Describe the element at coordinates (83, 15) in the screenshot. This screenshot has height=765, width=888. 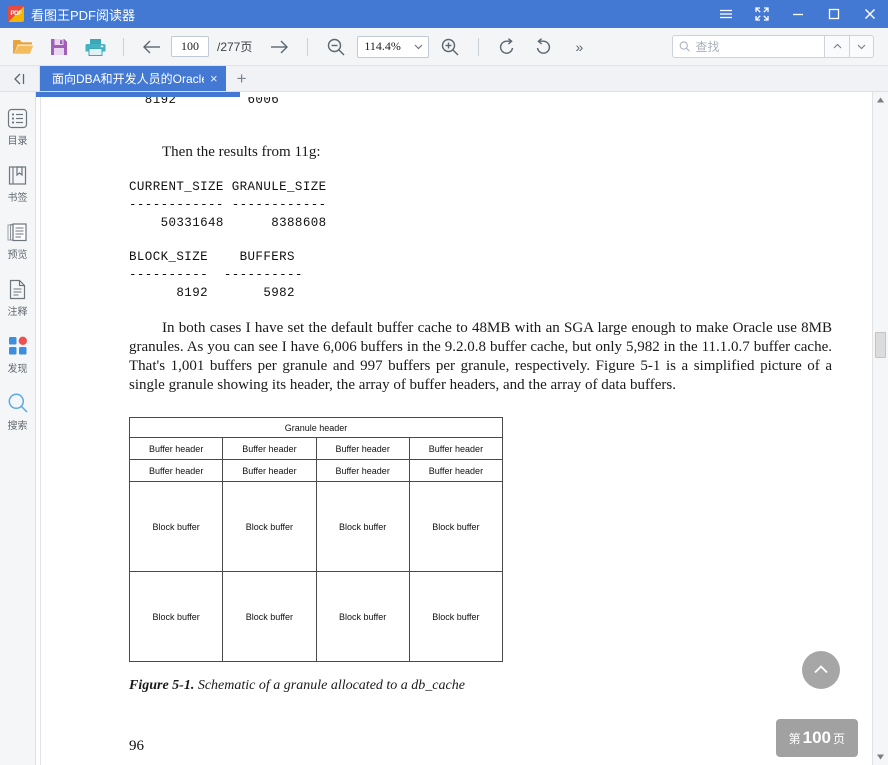
I see `app-title: 看图王PDF阅读器` at that location.